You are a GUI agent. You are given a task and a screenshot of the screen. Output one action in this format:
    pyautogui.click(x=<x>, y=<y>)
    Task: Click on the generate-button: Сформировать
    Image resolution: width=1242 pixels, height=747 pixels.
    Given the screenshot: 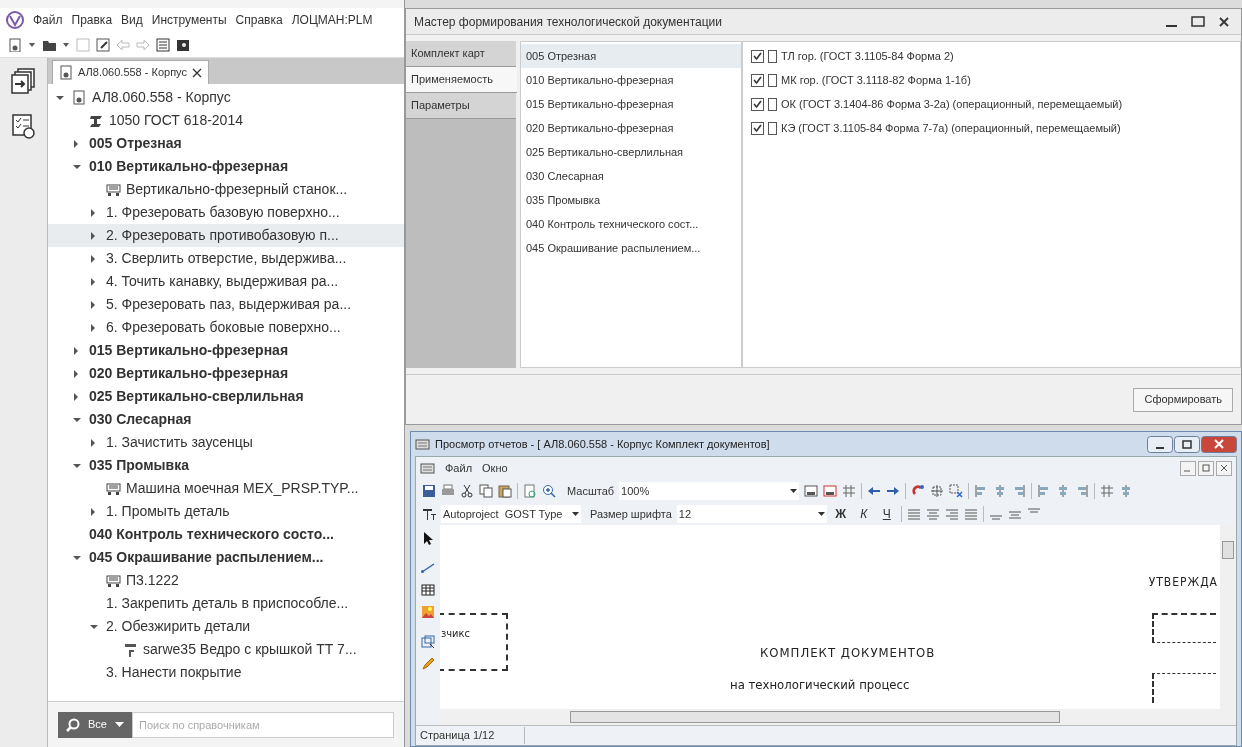 What is the action you would take?
    pyautogui.click(x=1183, y=399)
    